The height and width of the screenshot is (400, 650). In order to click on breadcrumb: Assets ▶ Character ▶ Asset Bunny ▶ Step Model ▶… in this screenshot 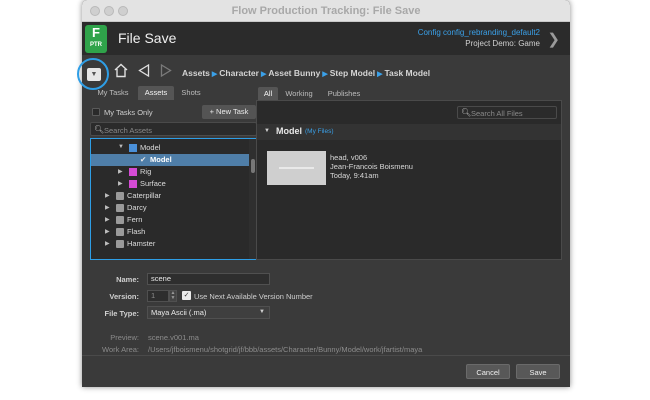, I will do `click(306, 73)`.